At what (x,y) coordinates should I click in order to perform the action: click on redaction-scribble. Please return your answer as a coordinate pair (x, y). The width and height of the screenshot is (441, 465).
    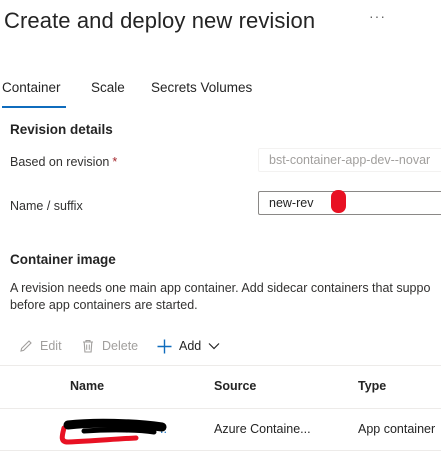
    Looking at the image, I should click on (113, 431).